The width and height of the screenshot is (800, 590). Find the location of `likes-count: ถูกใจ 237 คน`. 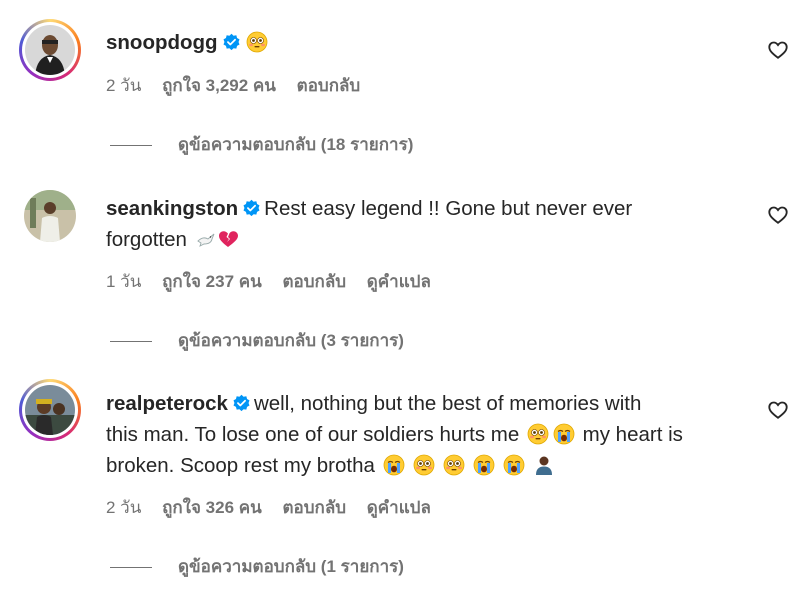

likes-count: ถูกใจ 237 คน is located at coordinates (212, 281).